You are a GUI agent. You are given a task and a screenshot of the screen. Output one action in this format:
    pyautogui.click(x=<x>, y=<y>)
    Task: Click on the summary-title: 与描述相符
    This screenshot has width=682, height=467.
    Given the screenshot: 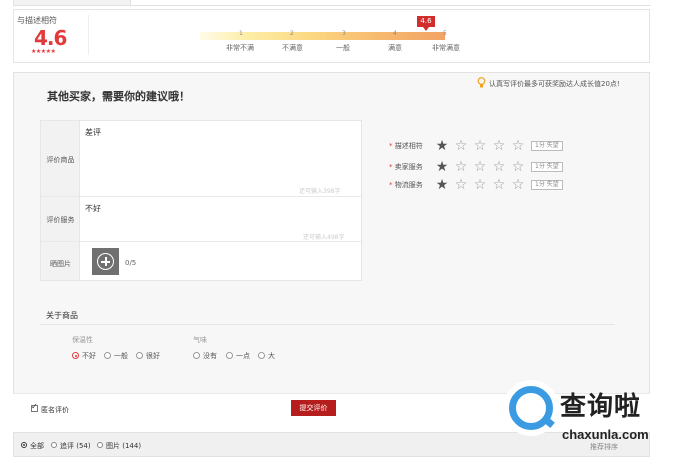 What is the action you would take?
    pyautogui.click(x=37, y=20)
    